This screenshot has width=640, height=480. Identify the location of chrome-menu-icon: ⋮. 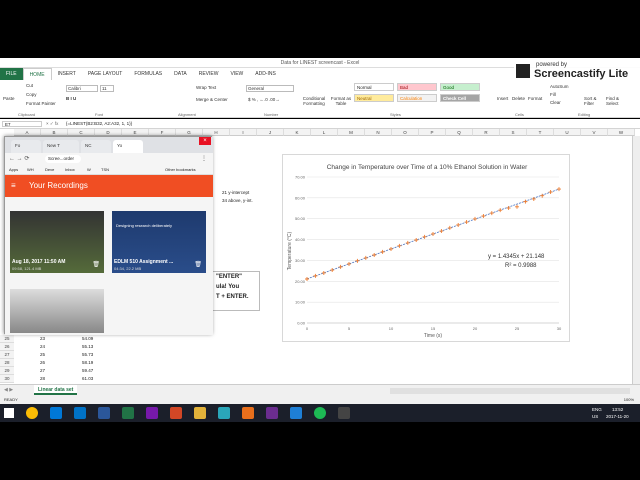
(204, 158).